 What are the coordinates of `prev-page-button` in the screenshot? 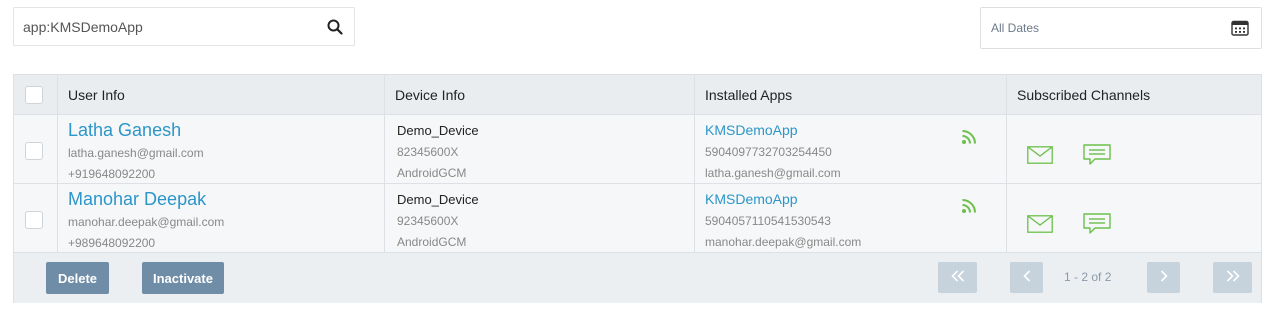 It's located at (1026, 277).